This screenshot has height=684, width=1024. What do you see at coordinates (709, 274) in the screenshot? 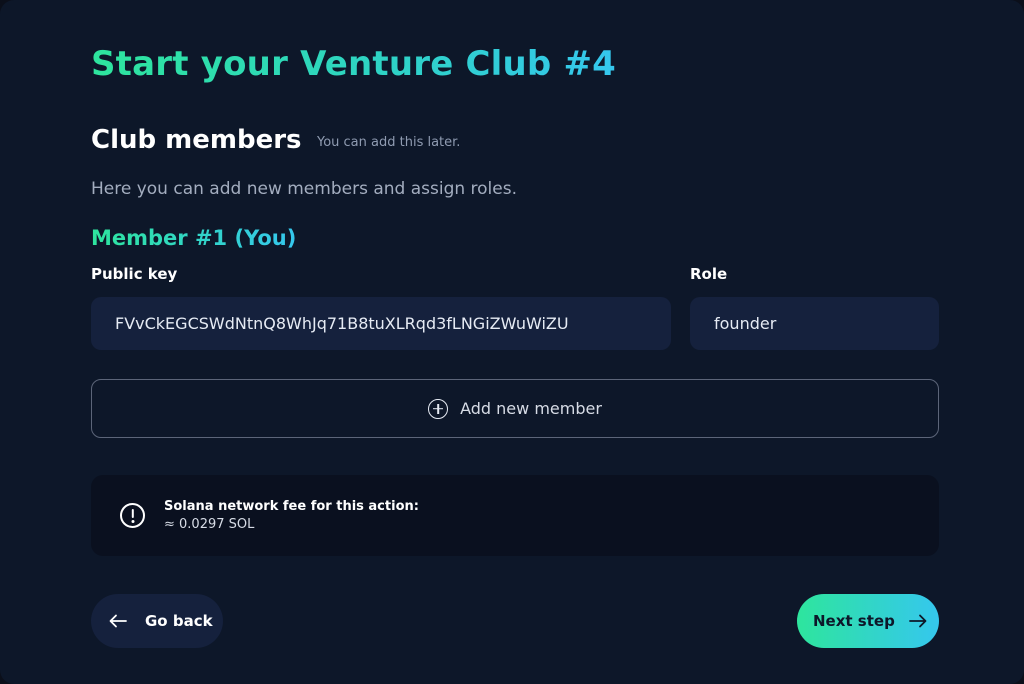
I see `role-label: Role` at bounding box center [709, 274].